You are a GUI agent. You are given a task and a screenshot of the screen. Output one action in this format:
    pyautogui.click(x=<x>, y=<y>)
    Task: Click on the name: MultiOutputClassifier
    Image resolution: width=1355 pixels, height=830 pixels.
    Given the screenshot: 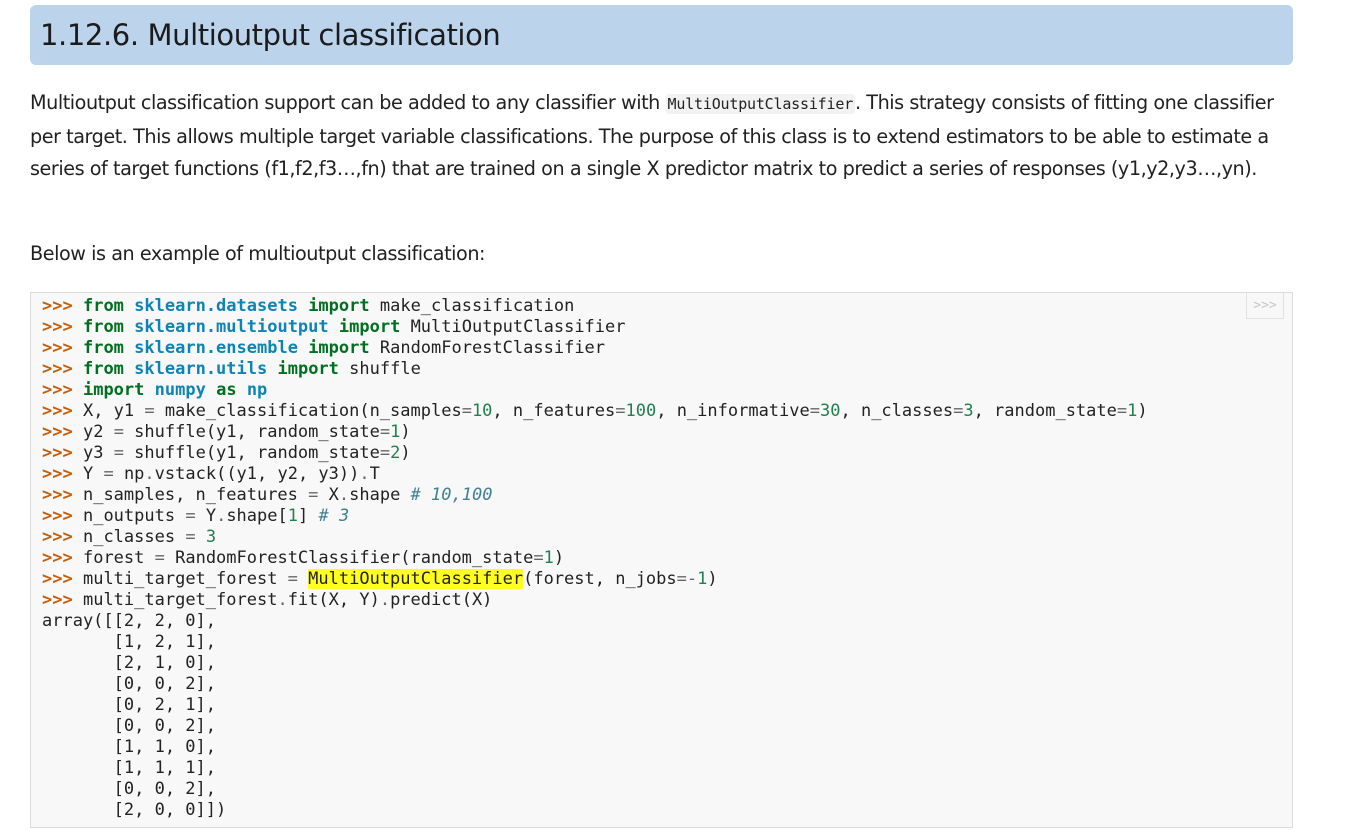 What is the action you would take?
    pyautogui.click(x=518, y=327)
    